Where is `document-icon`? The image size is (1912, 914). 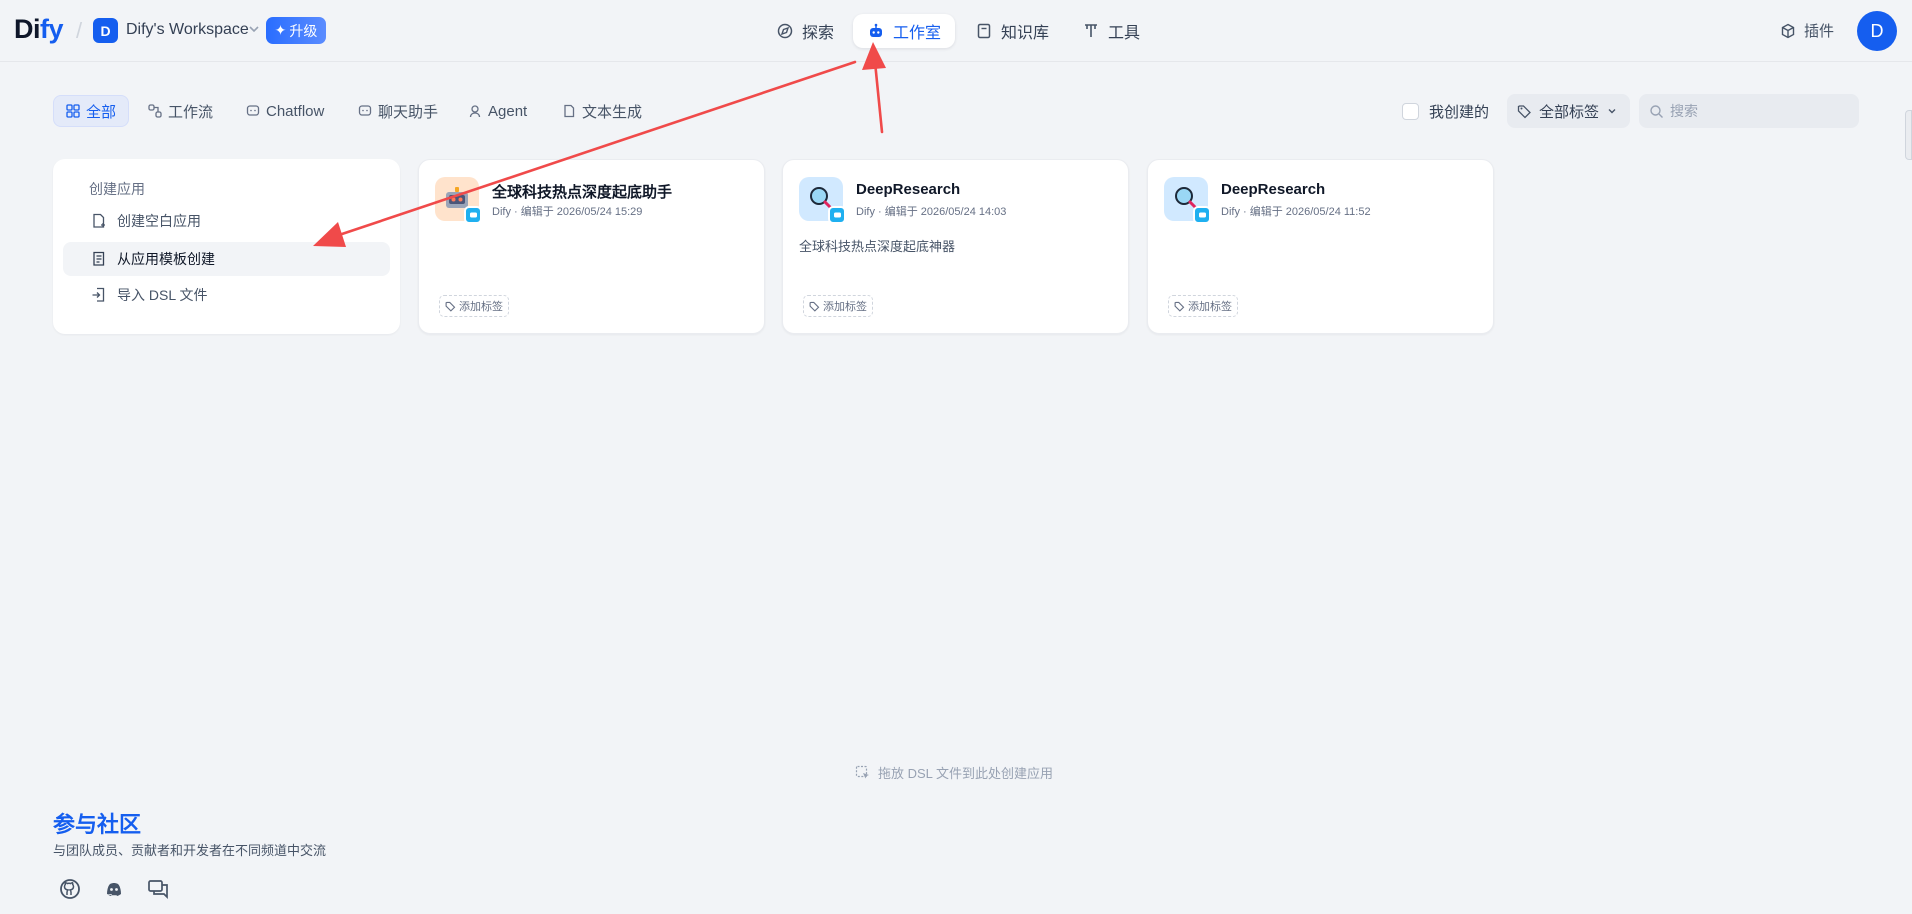 document-icon is located at coordinates (569, 111).